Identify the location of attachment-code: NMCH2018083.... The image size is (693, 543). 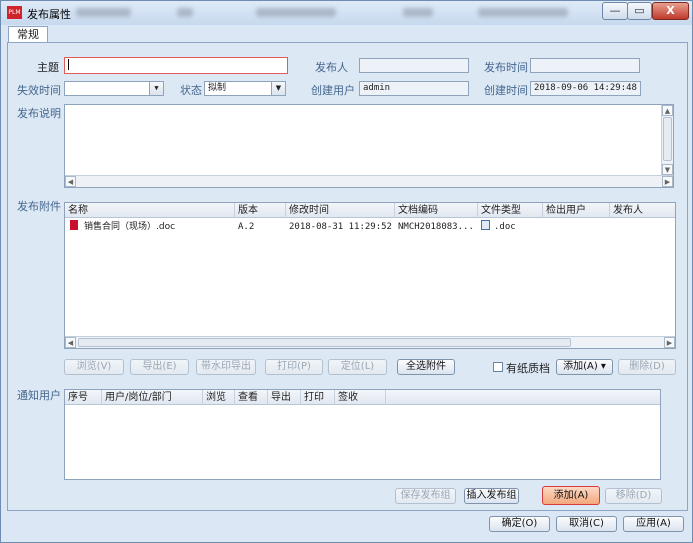
(436, 227).